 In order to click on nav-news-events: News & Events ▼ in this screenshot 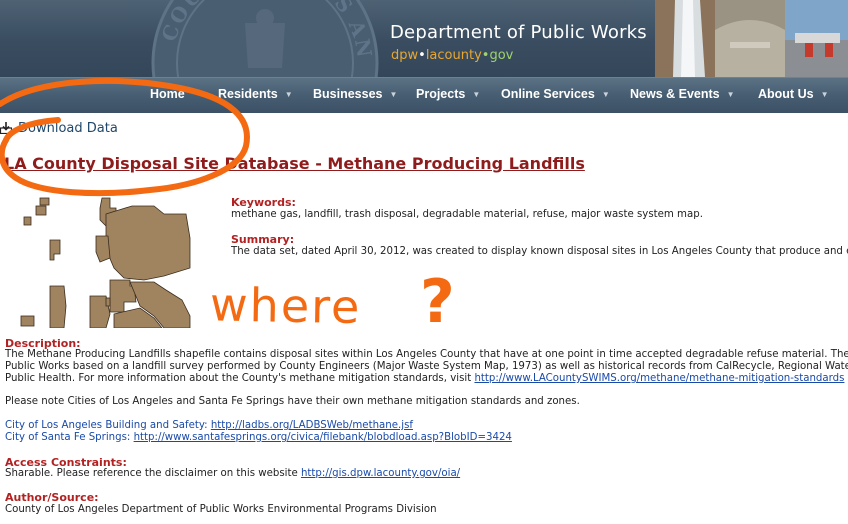, I will do `click(682, 94)`.